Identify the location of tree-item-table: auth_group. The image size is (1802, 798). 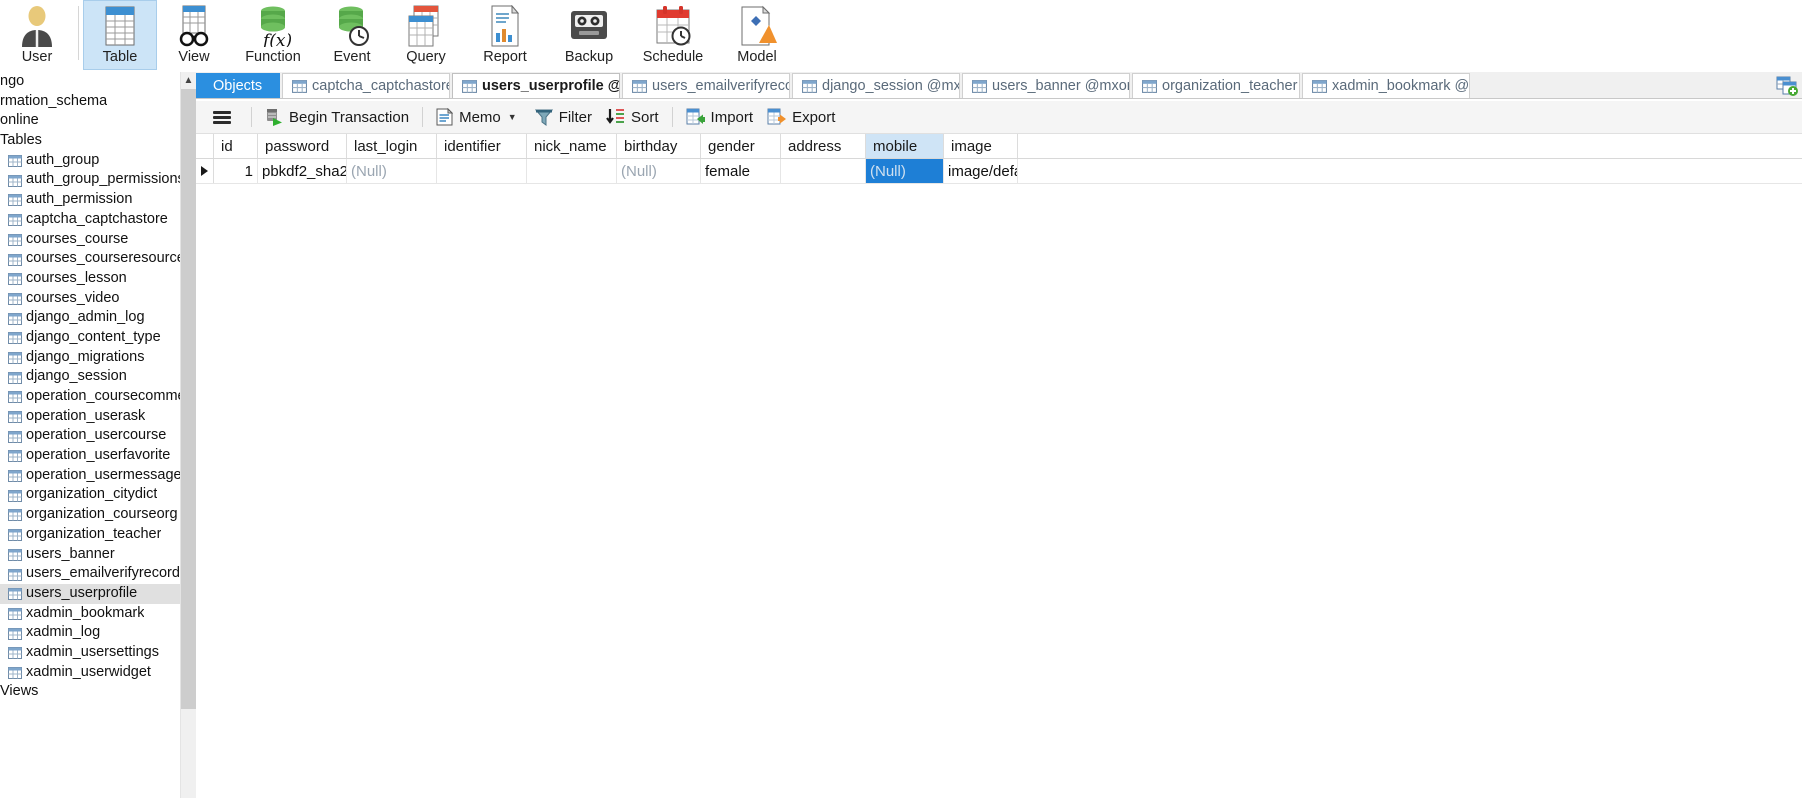
(90, 161).